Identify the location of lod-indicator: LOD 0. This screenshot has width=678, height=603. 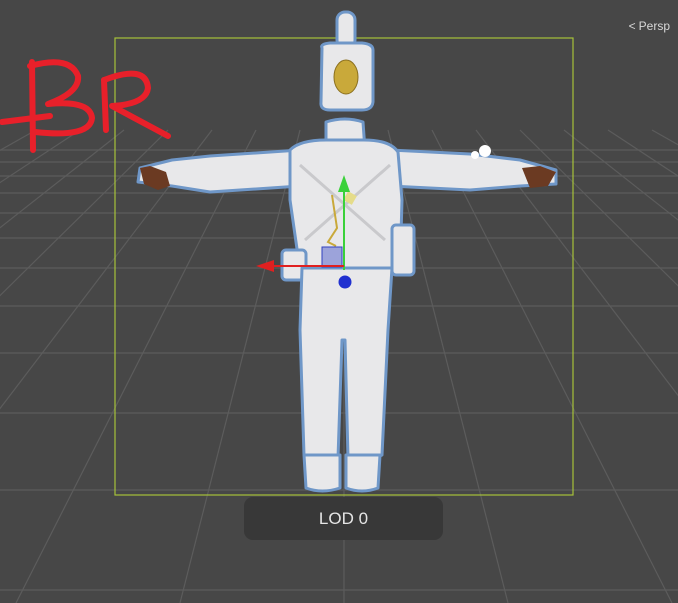
(343, 518).